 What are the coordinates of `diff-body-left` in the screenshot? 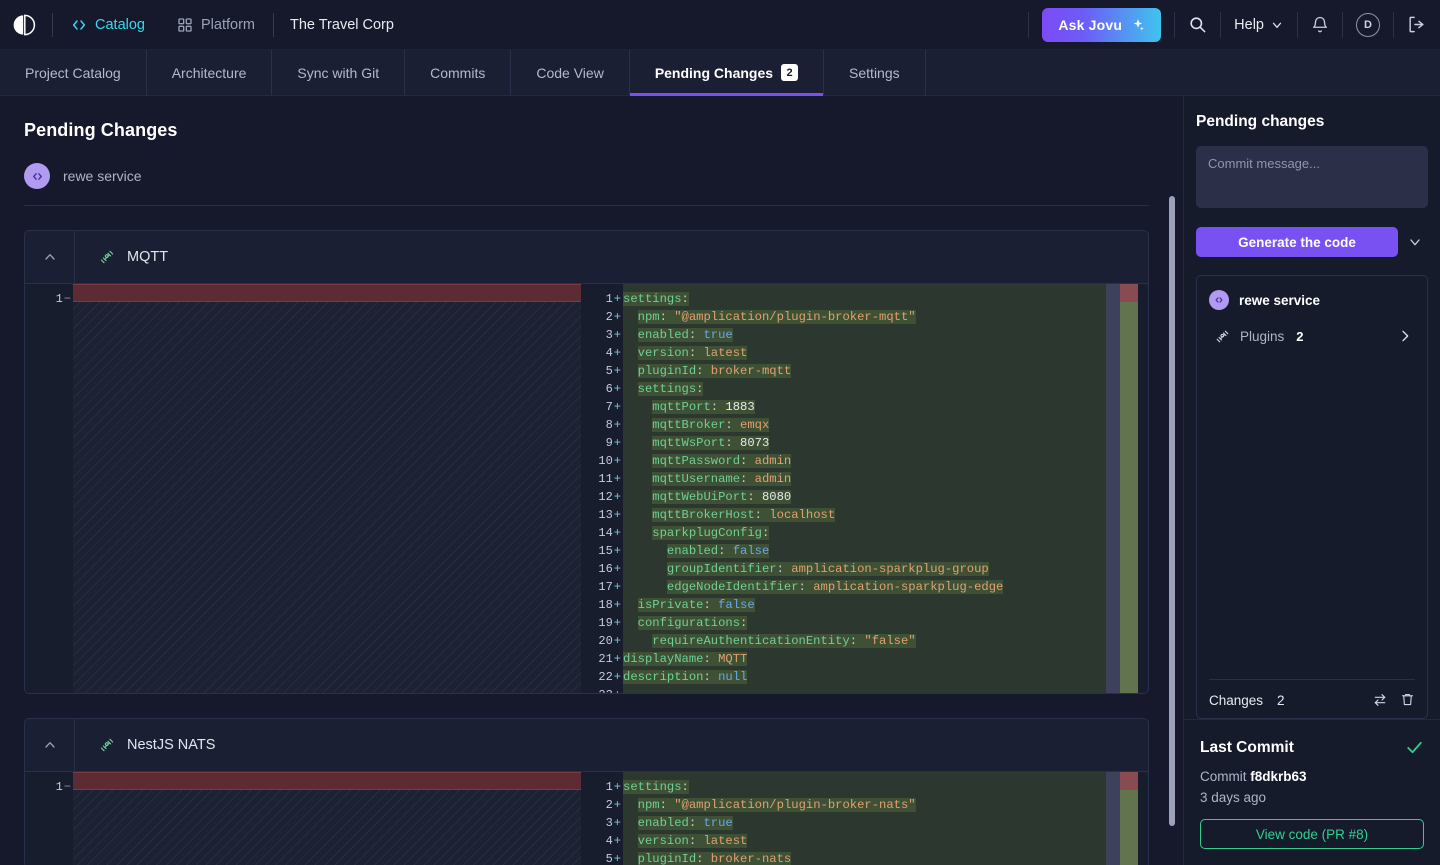 It's located at (327, 818).